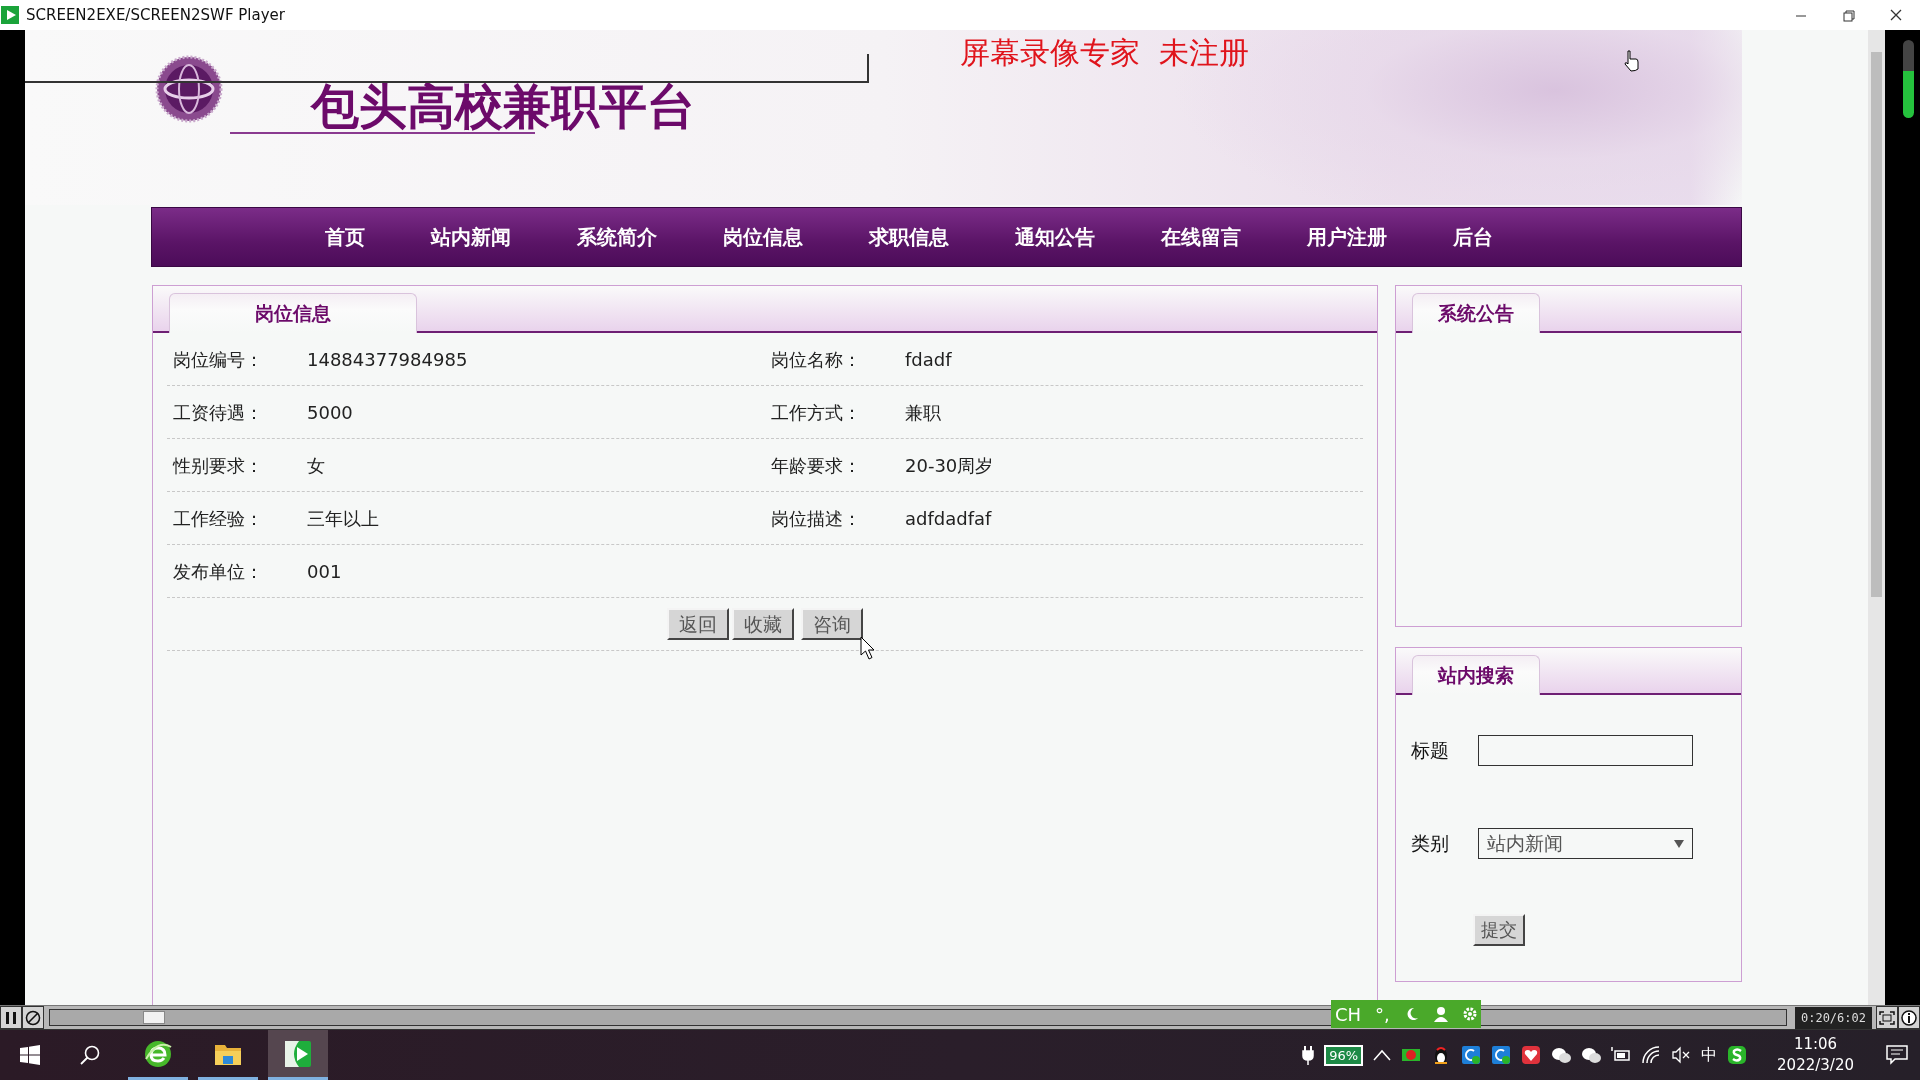  I want to click on field-value: fdadf, so click(928, 359).